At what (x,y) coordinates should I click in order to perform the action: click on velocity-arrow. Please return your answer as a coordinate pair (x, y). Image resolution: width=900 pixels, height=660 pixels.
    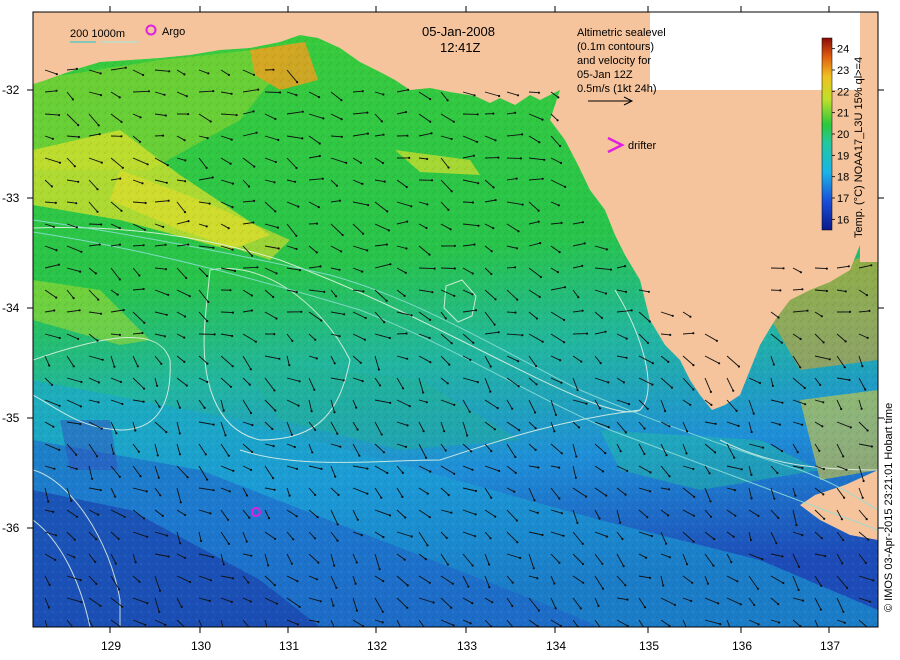
    Looking at the image, I should click on (426, 268).